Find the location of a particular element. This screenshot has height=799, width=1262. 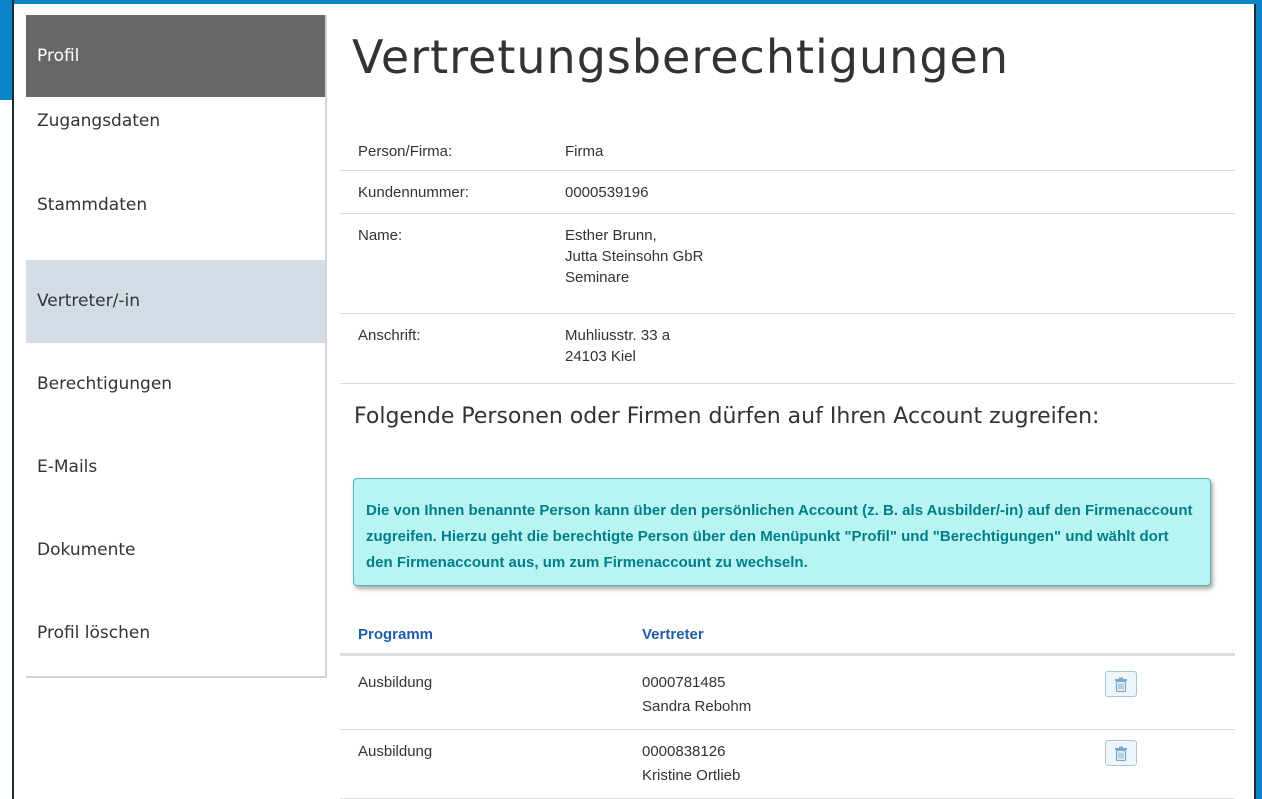

info-value: Firma is located at coordinates (584, 151).